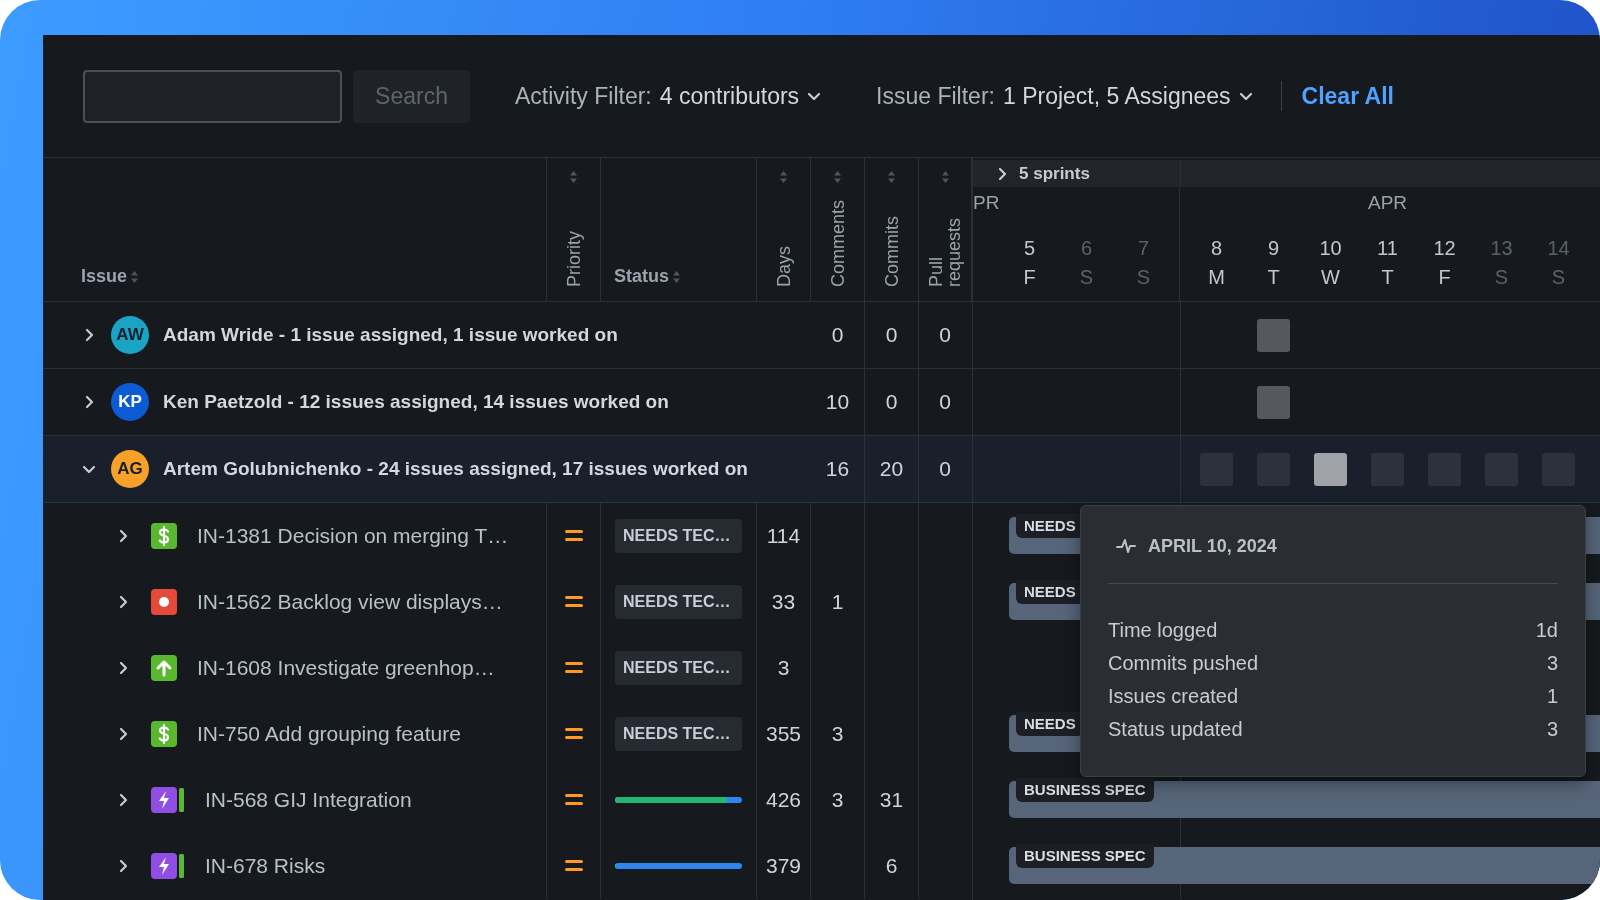  What do you see at coordinates (104, 276) in the screenshot?
I see `column-header: Issue` at bounding box center [104, 276].